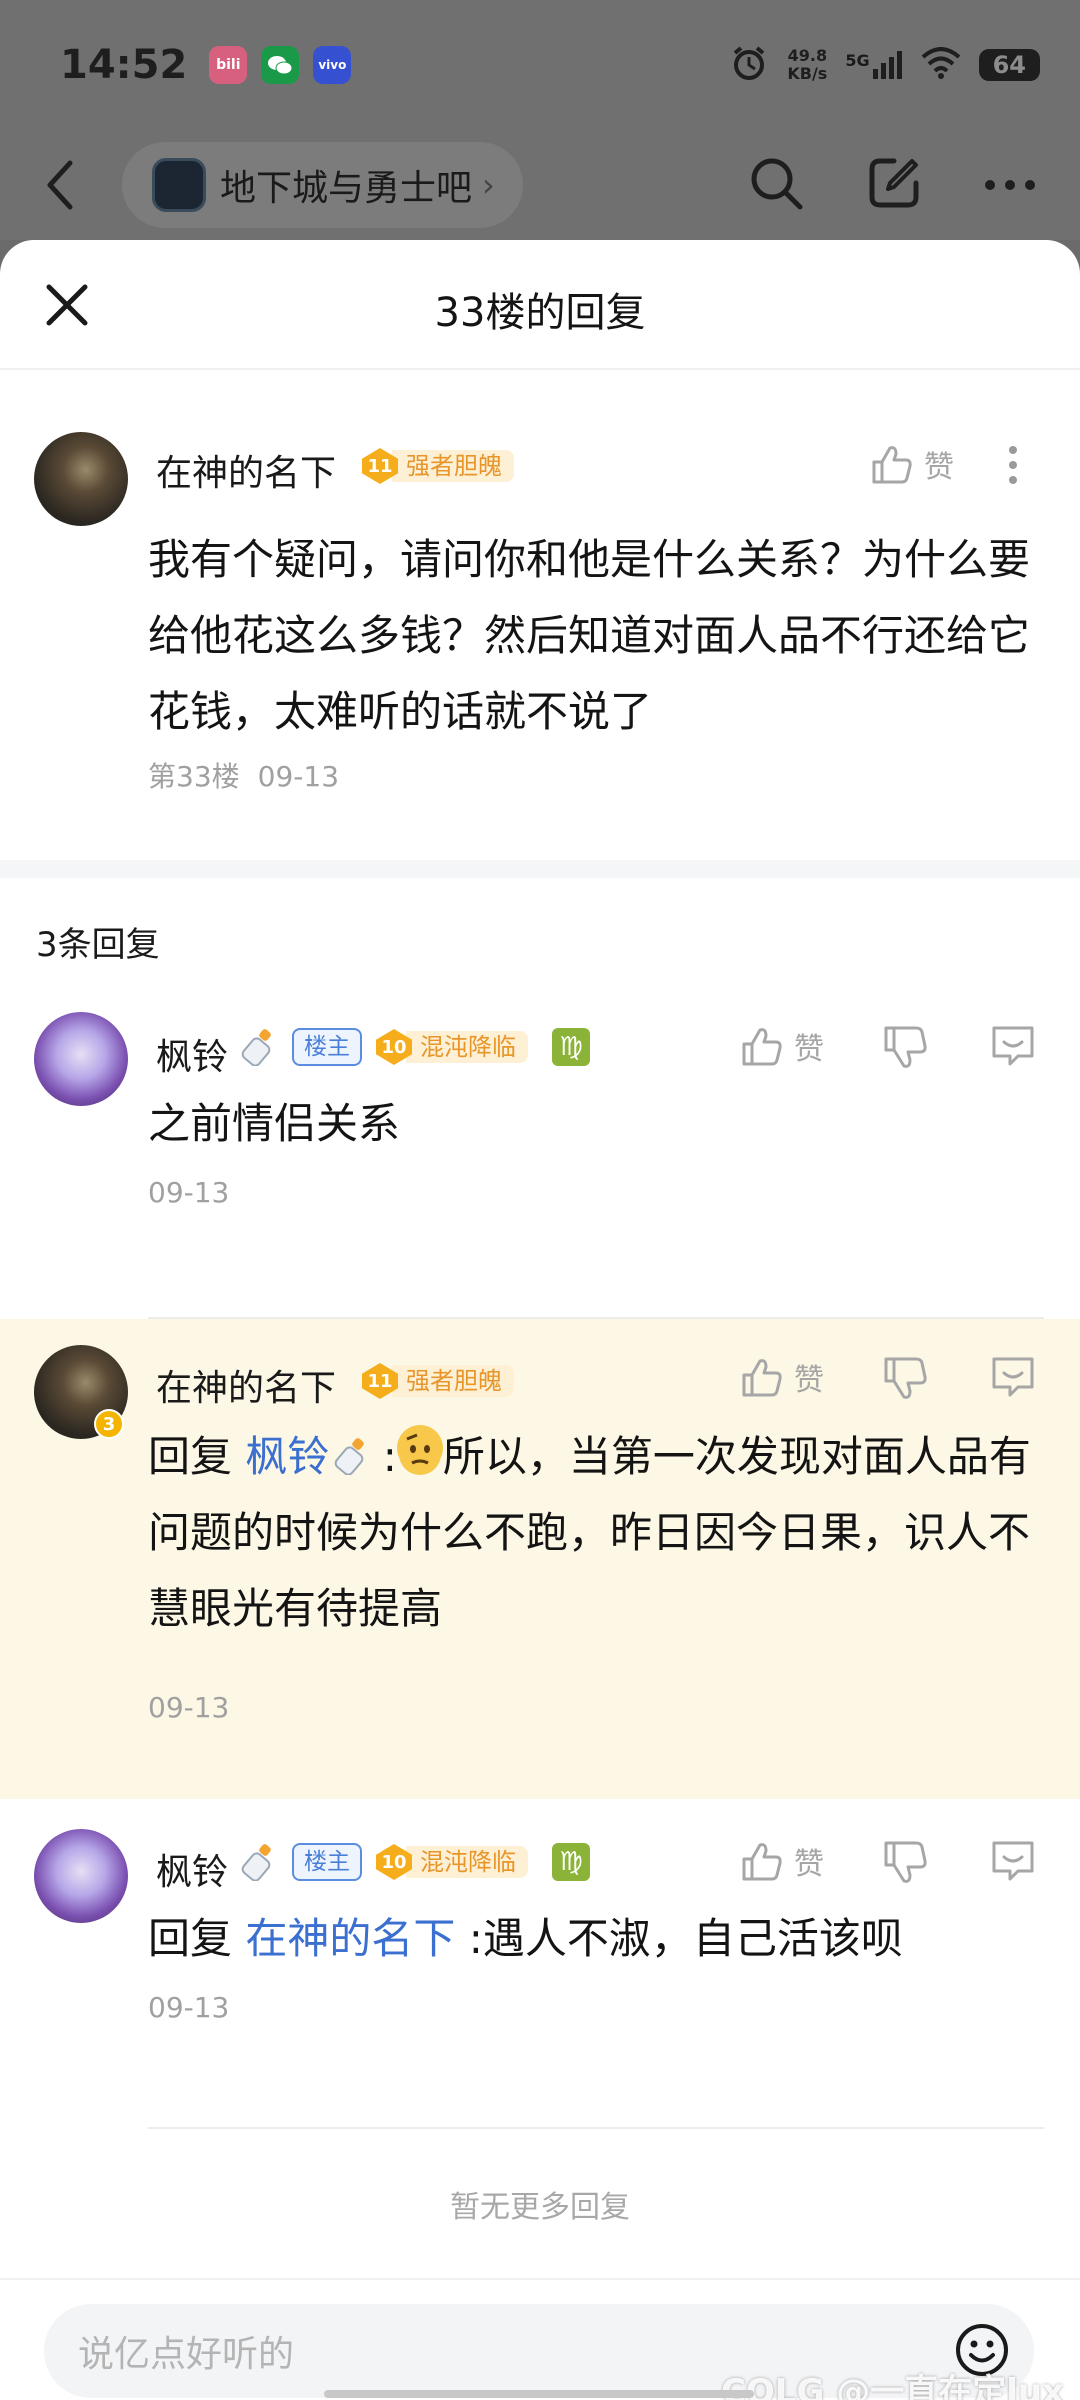 The width and height of the screenshot is (1080, 2400). What do you see at coordinates (179, 185) in the screenshot?
I see `forum-avatar` at bounding box center [179, 185].